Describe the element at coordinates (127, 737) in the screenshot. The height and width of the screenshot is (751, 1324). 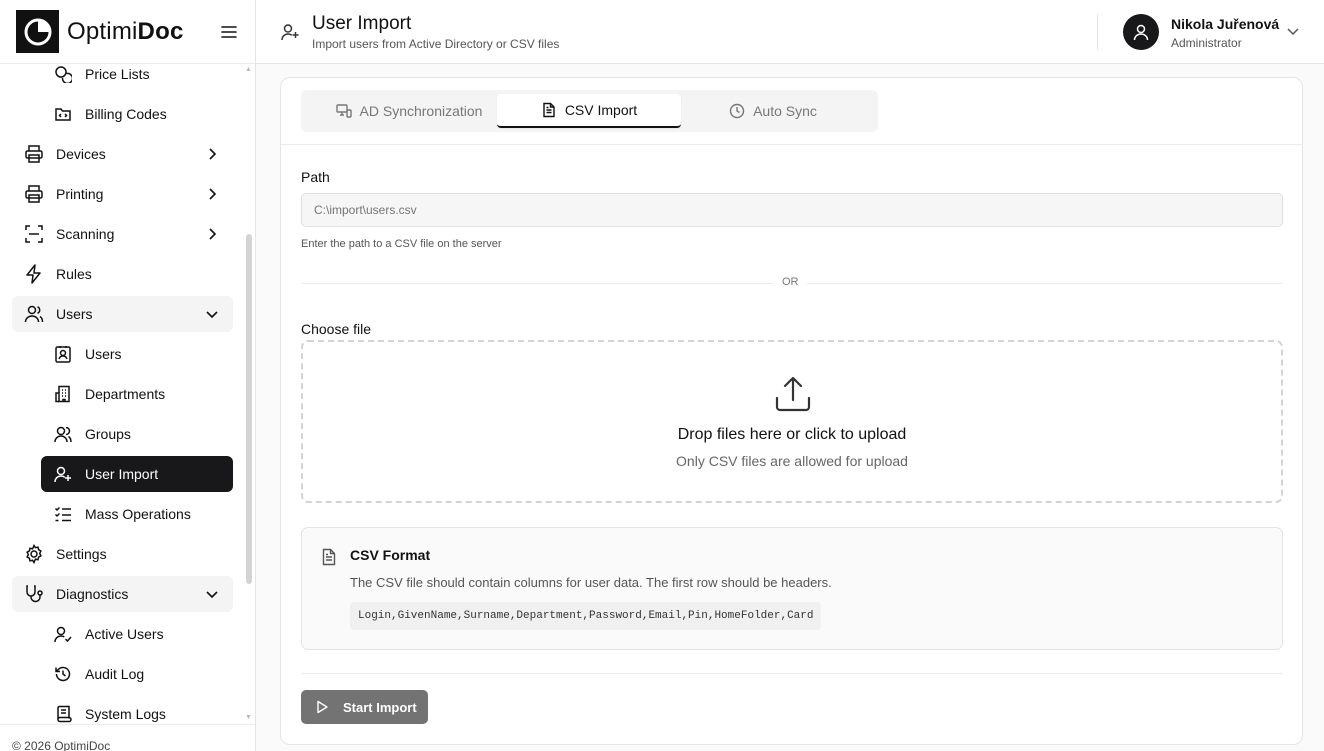
I see `footer-copyright: © 2026 OptimiDoc` at that location.